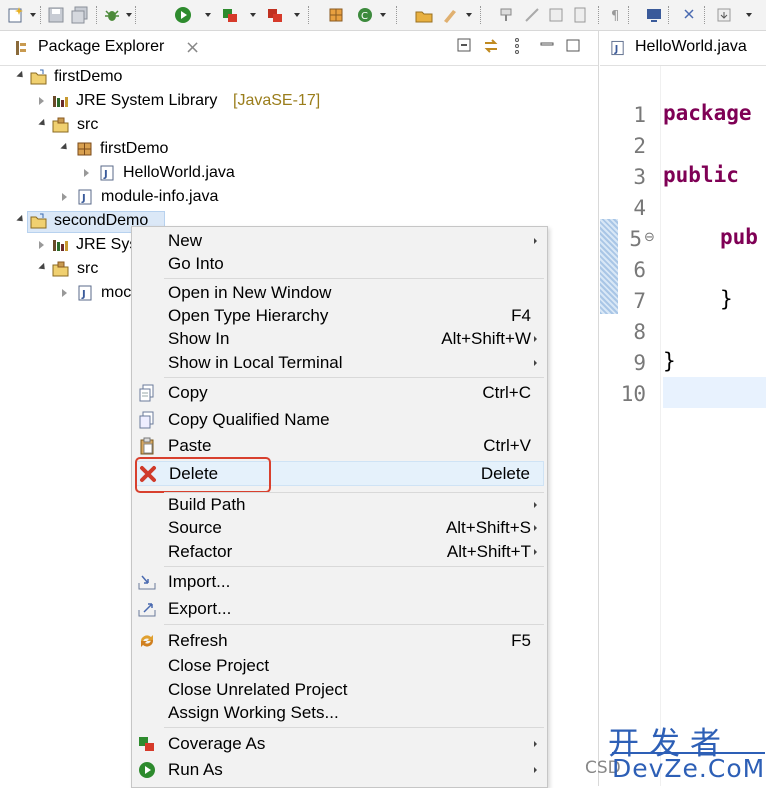  I want to click on maximize-icon, so click(573, 48).